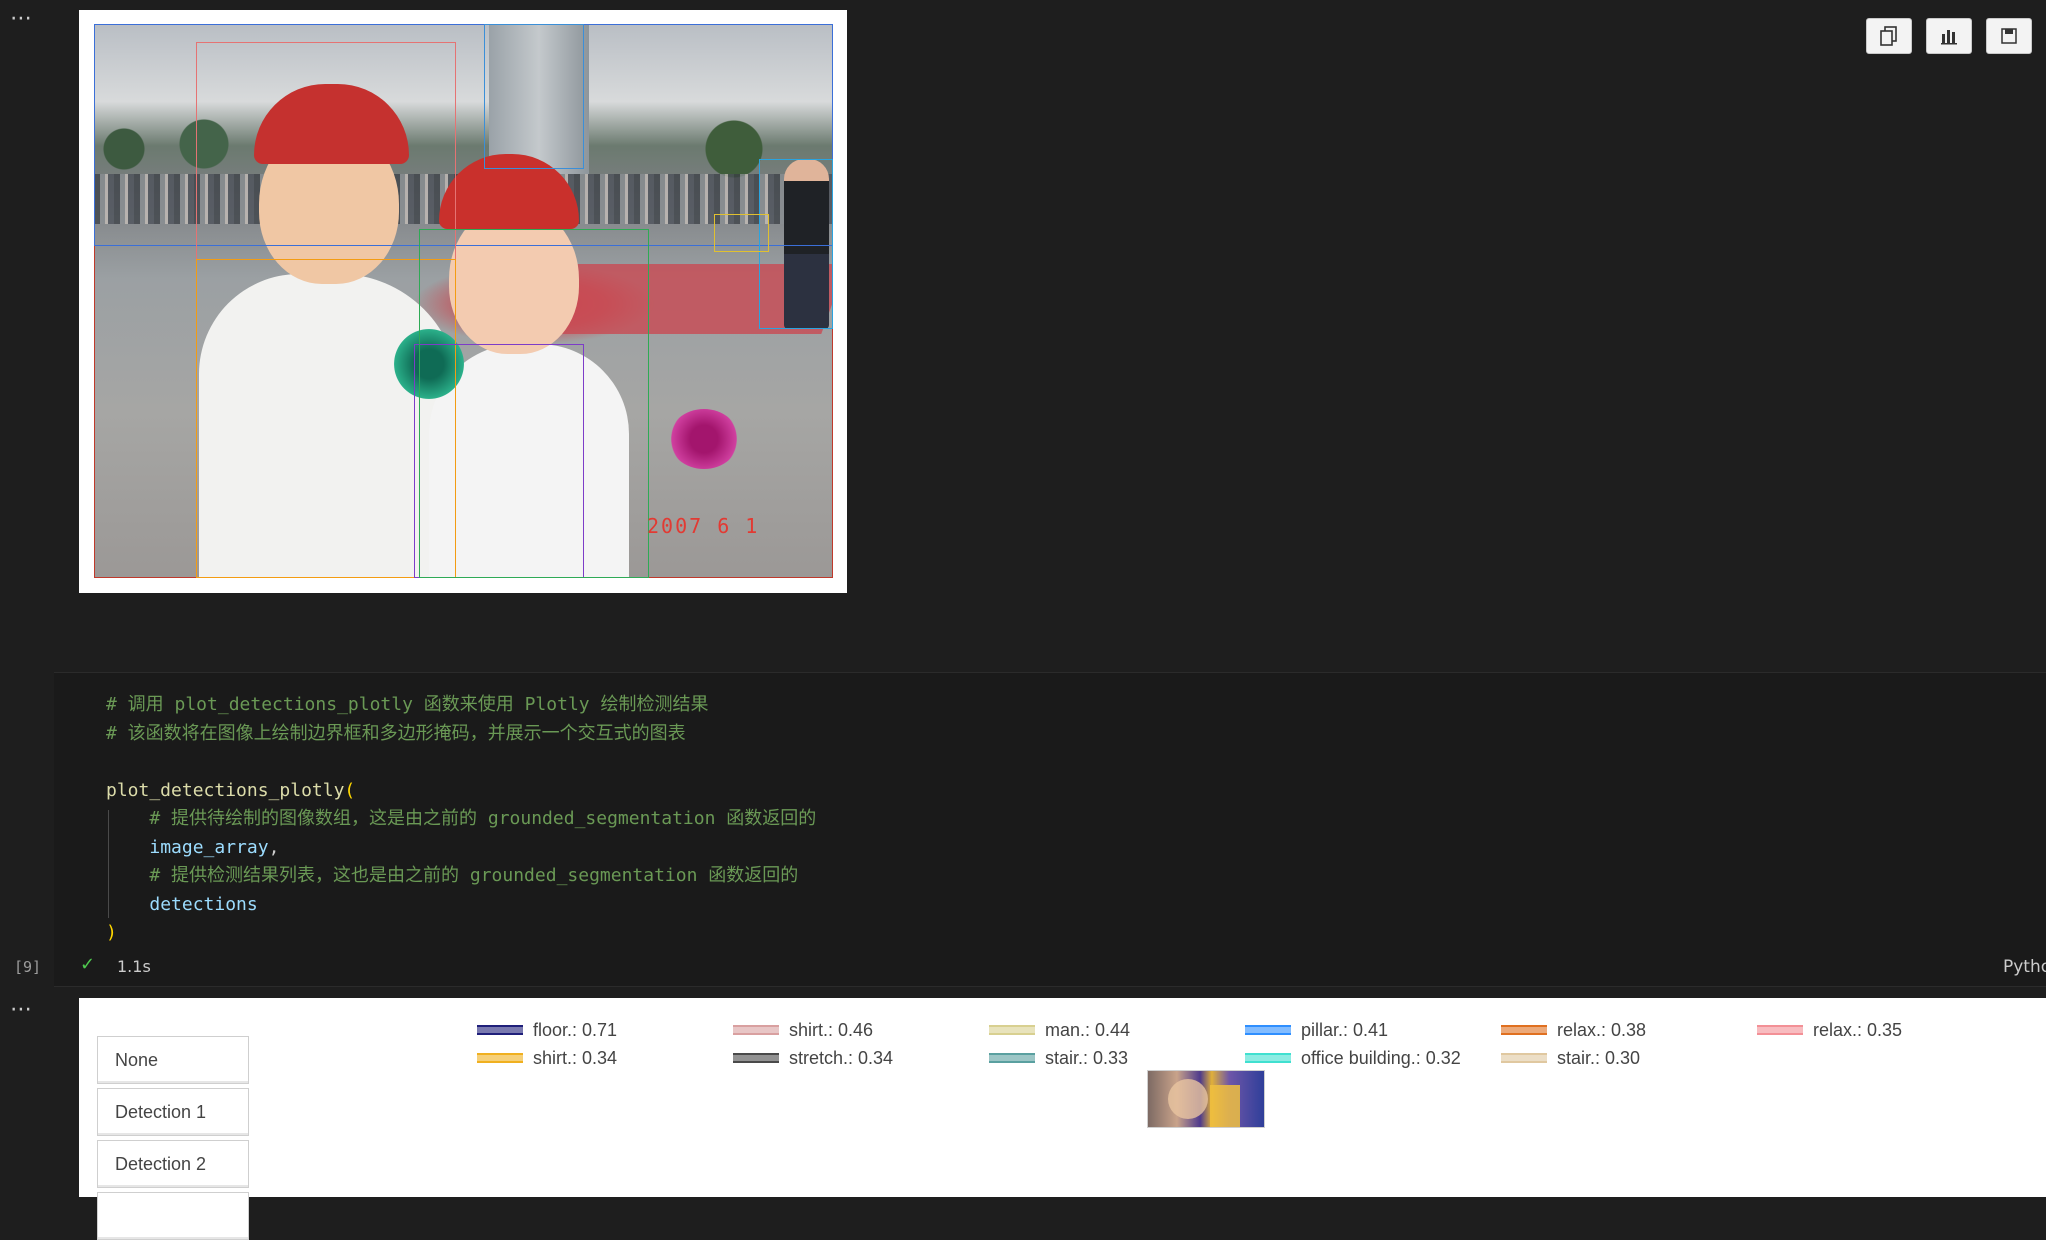  What do you see at coordinates (575, 1057) in the screenshot?
I see `legend-label: shirt.: 0.34` at bounding box center [575, 1057].